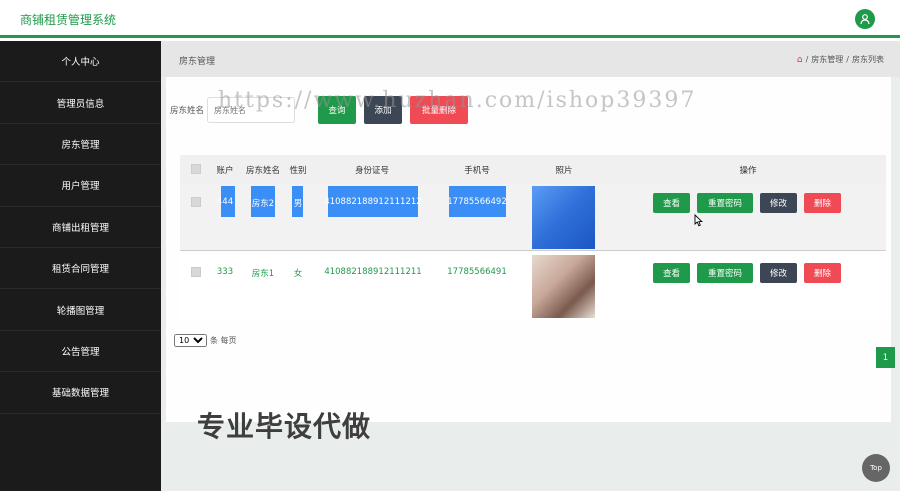 The image size is (900, 491). I want to click on sidebar-item-lease-contract: 租赁合同管理, so click(80, 269).